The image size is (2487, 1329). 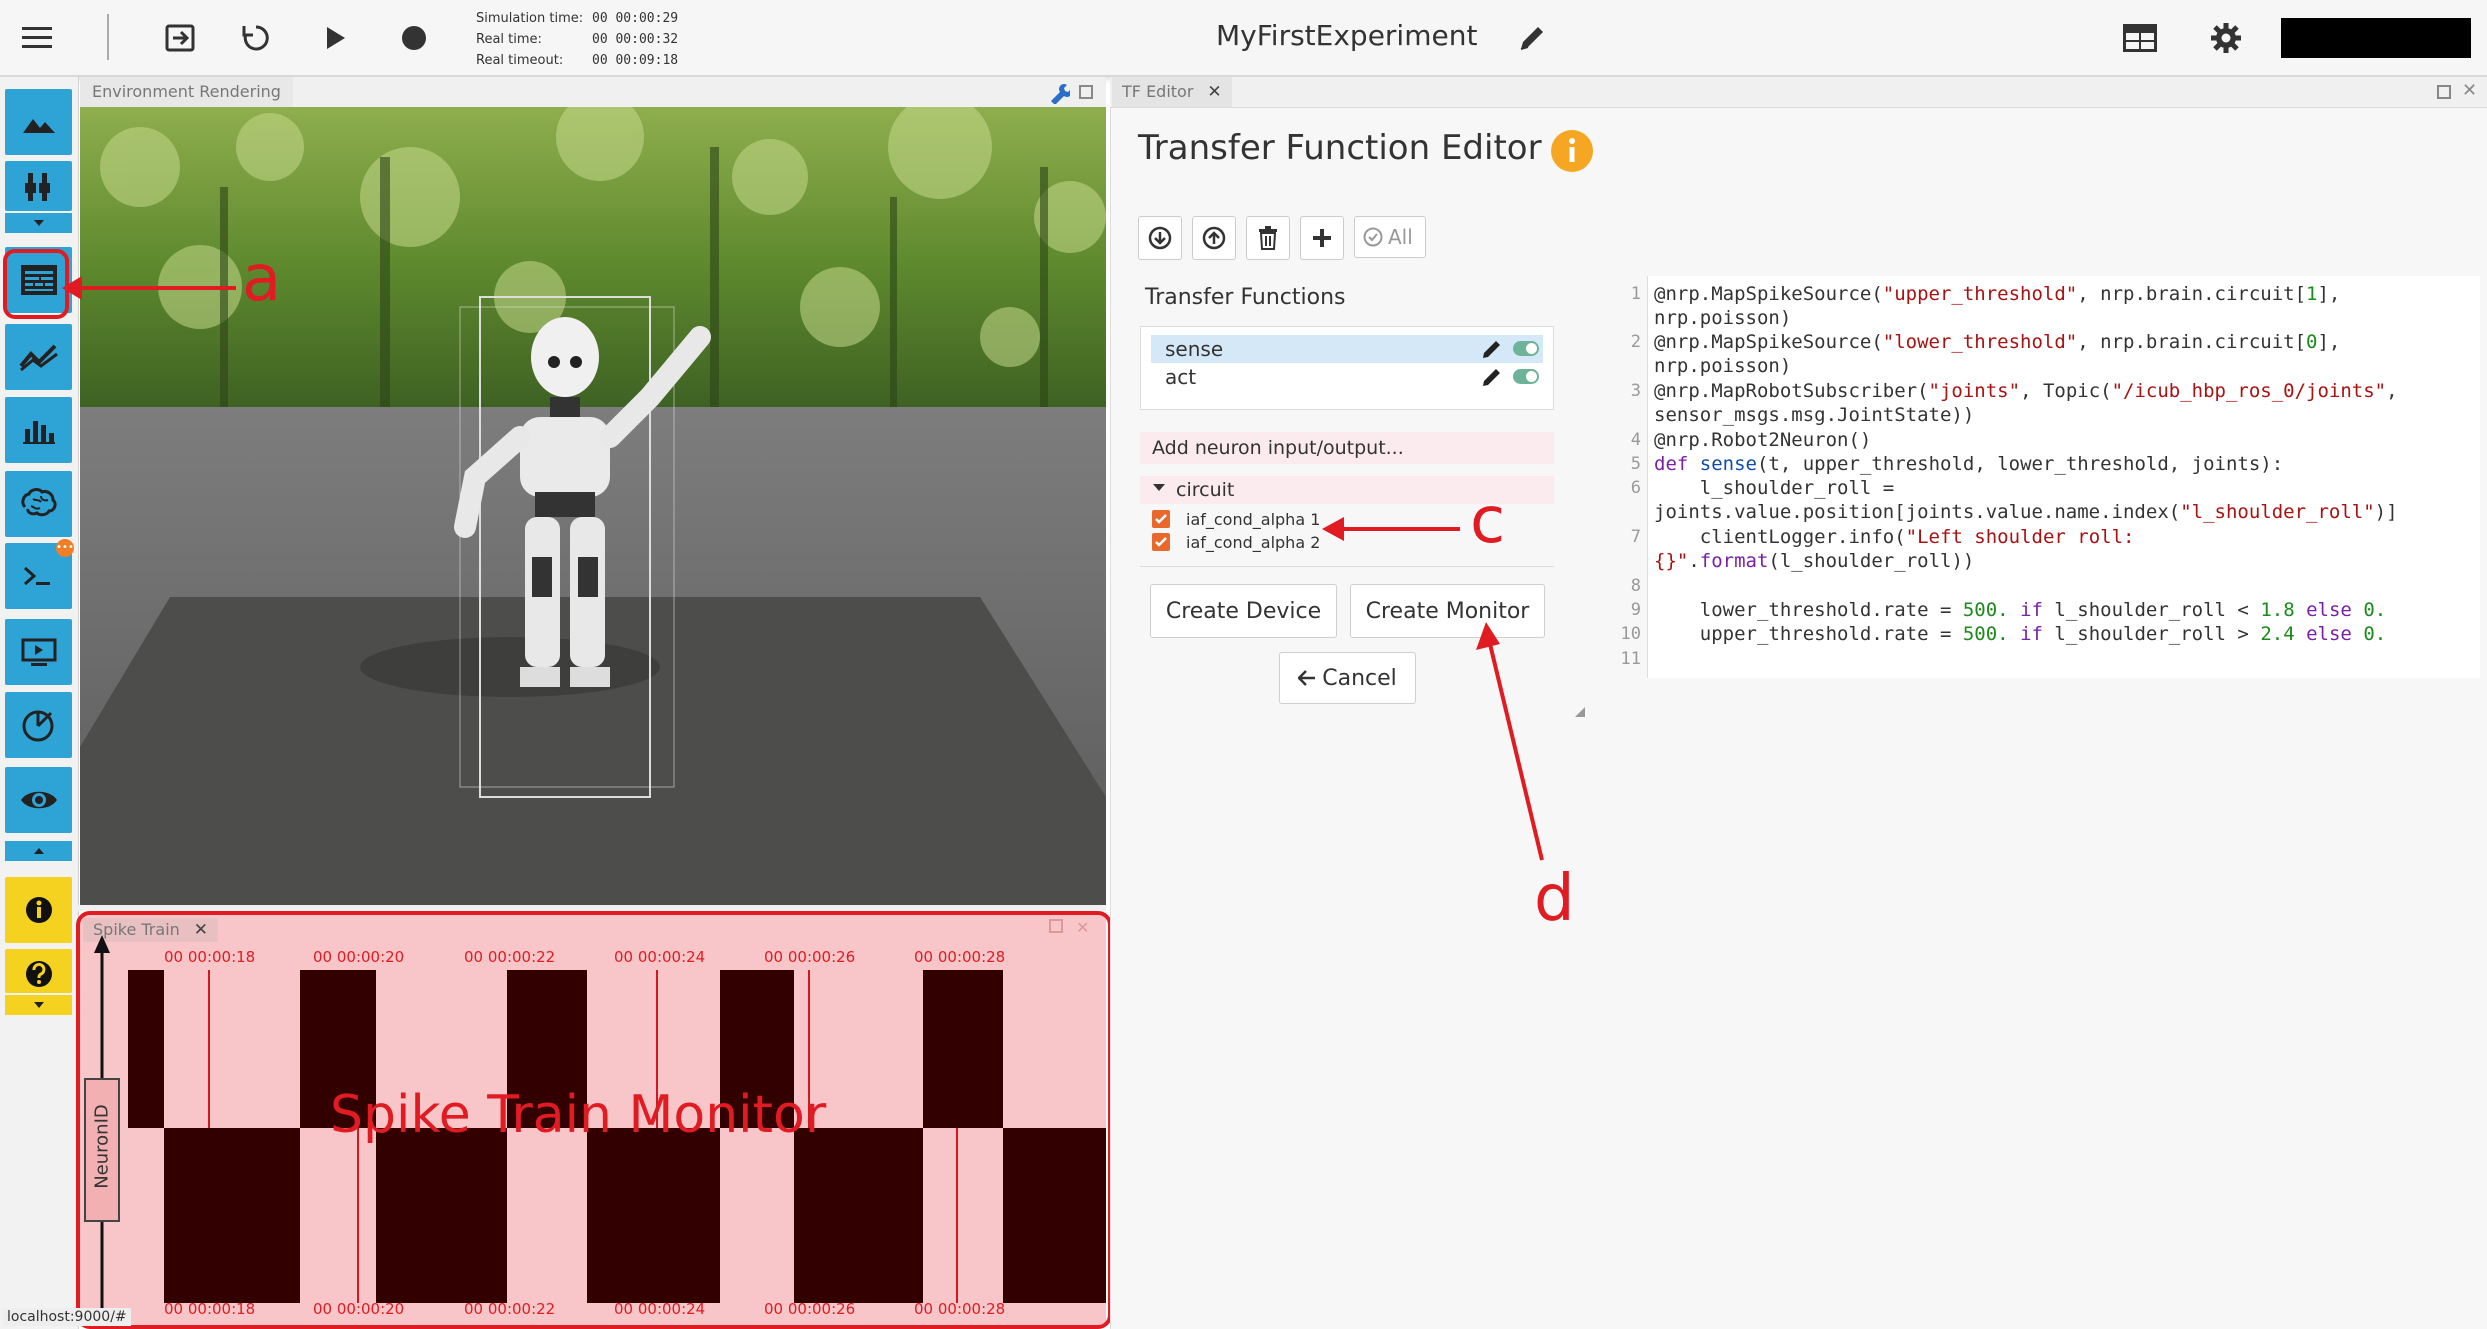 I want to click on select-all-button: All, so click(x=1390, y=237).